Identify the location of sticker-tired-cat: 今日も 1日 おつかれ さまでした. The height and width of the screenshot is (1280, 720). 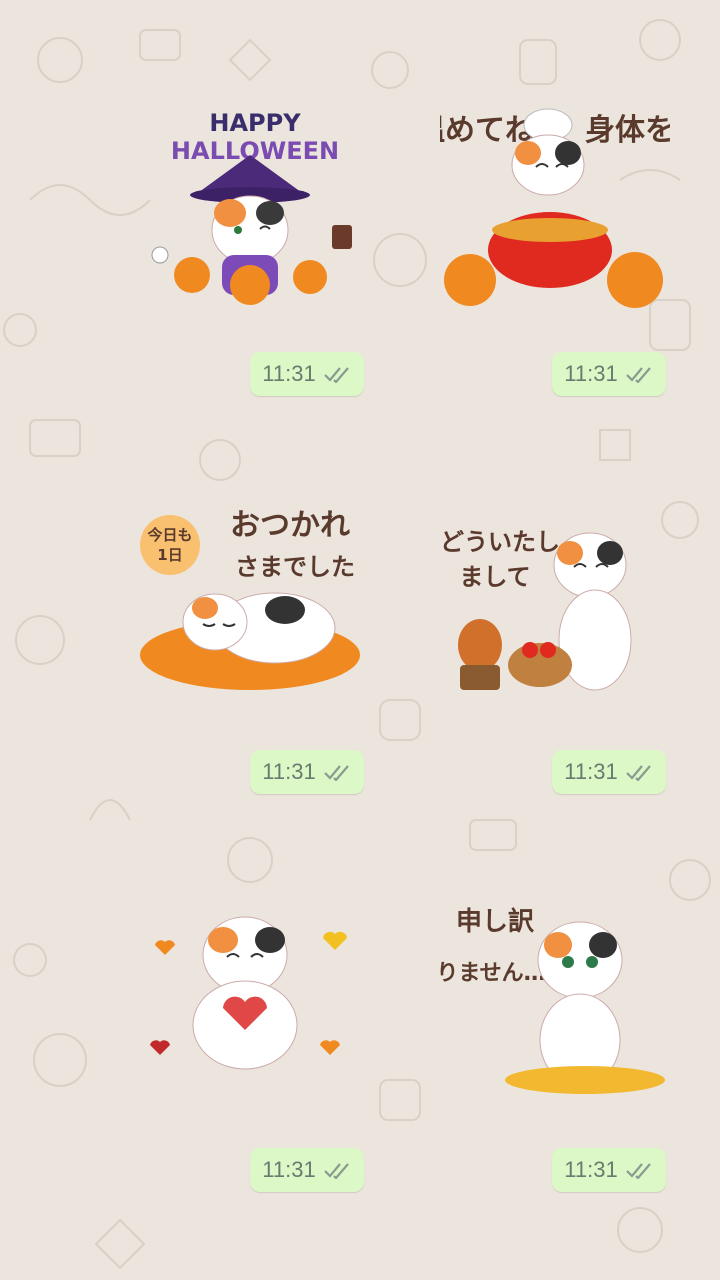
(250, 600).